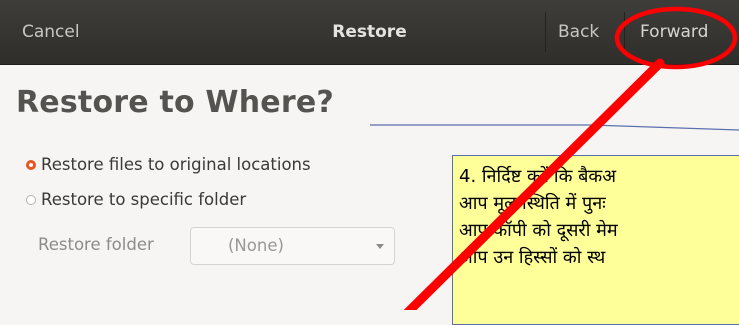  Describe the element at coordinates (537, 176) in the screenshot. I see `callout-line: 4. निर्दिष्ट करें कि बैकअ` at that location.